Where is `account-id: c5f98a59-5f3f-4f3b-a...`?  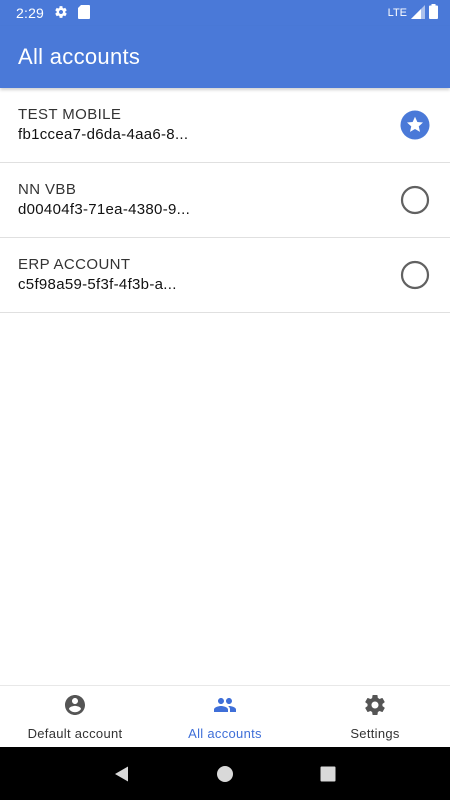 account-id: c5f98a59-5f3f-4f3b-a... is located at coordinates (97, 284).